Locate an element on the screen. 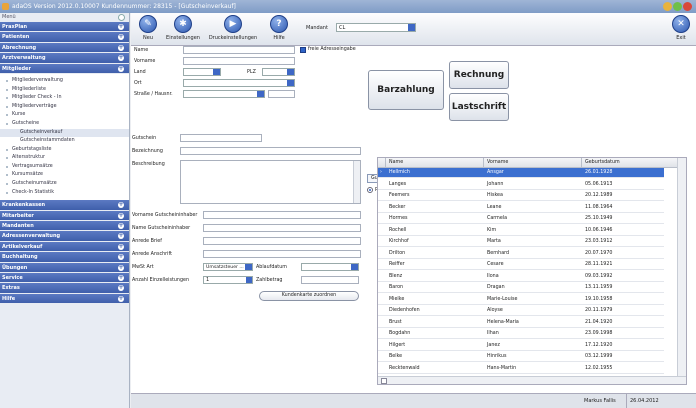  sidebar-section-krankenkassen: Krankenkassen + is located at coordinates (64, 205).